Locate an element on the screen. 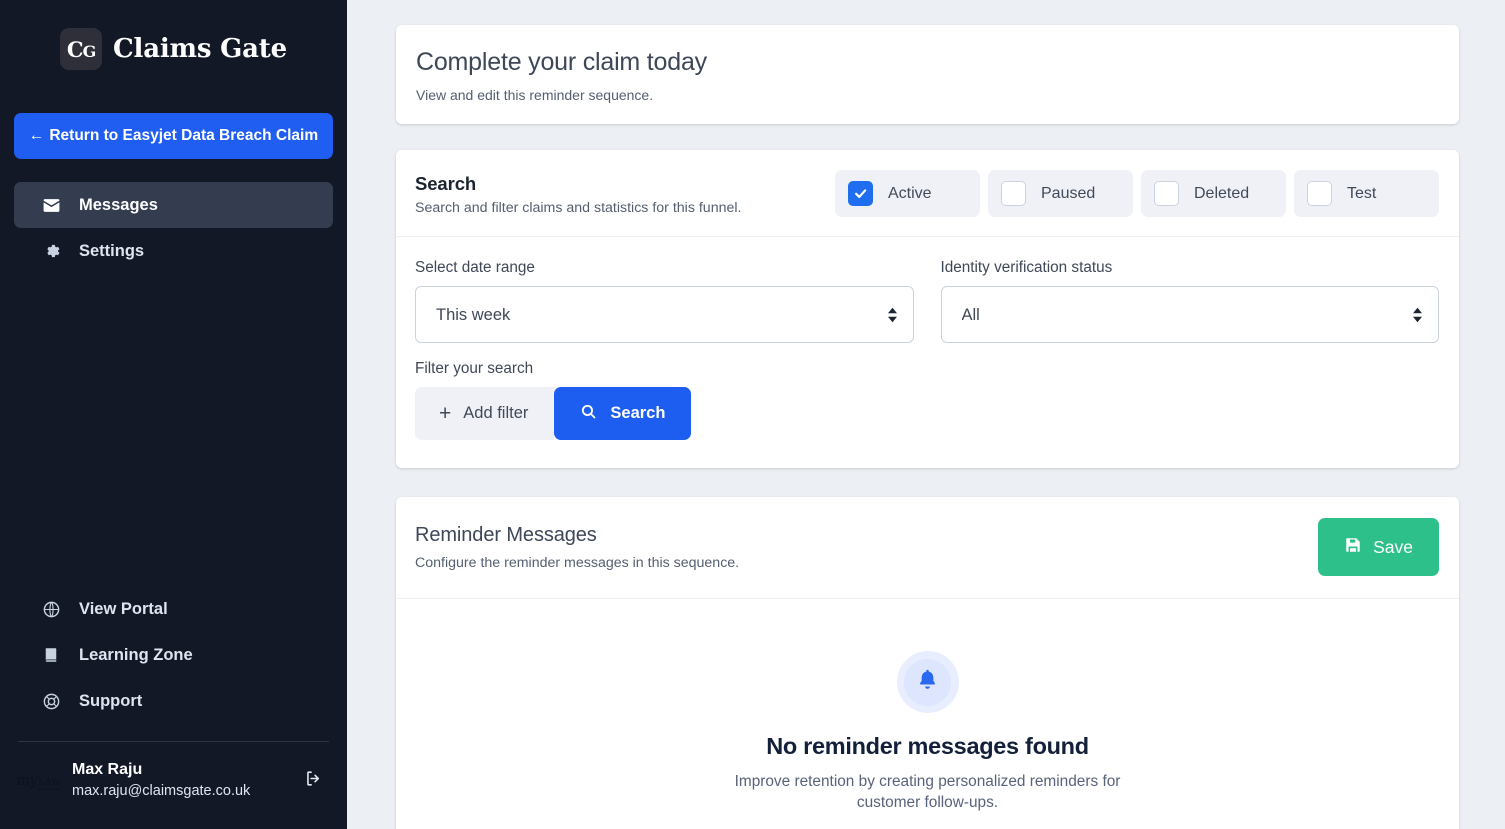  identity-status-field: Identity verification status All is located at coordinates (1189, 301).